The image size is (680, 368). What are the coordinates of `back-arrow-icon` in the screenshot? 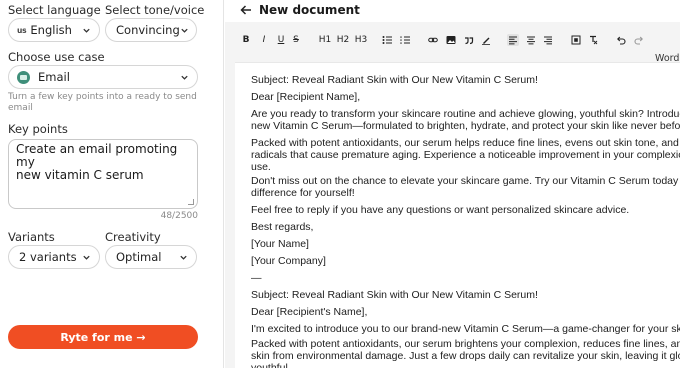 It's located at (246, 10).